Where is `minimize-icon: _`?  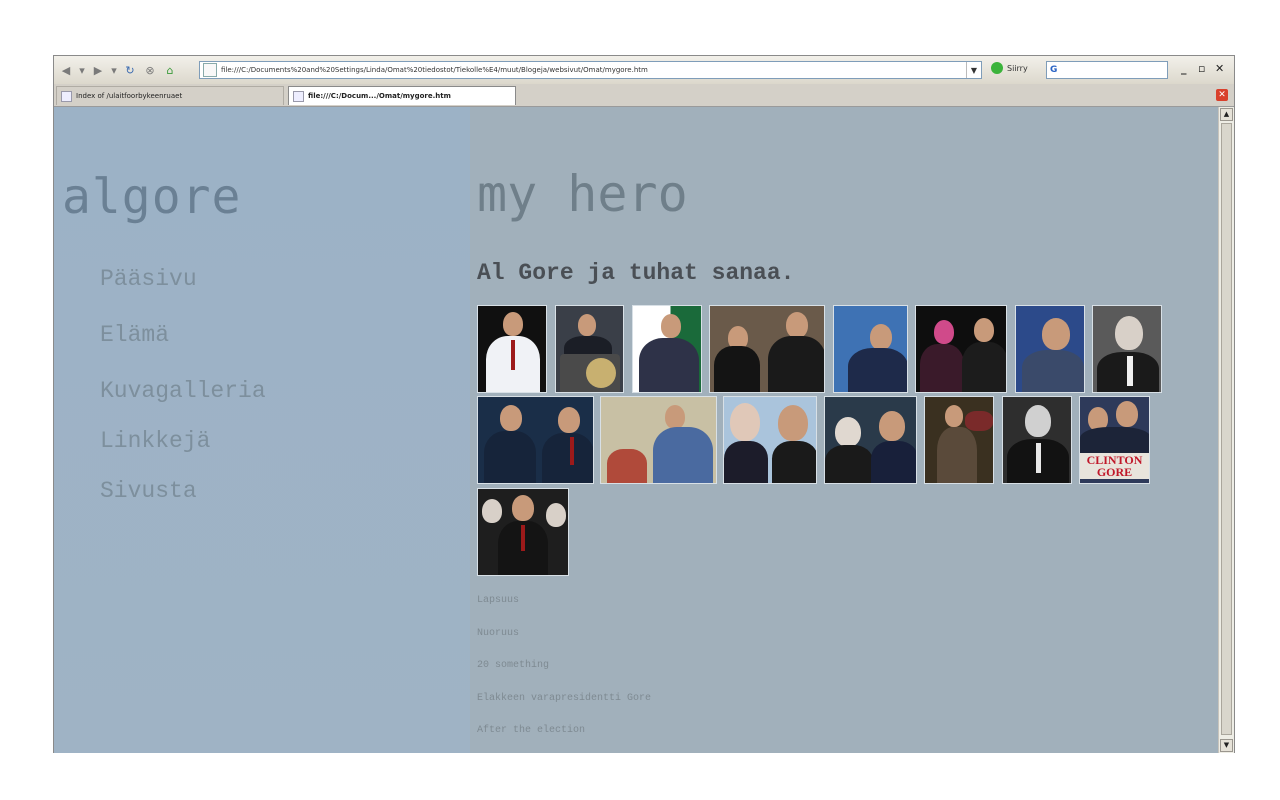 minimize-icon: _ is located at coordinates (1184, 68).